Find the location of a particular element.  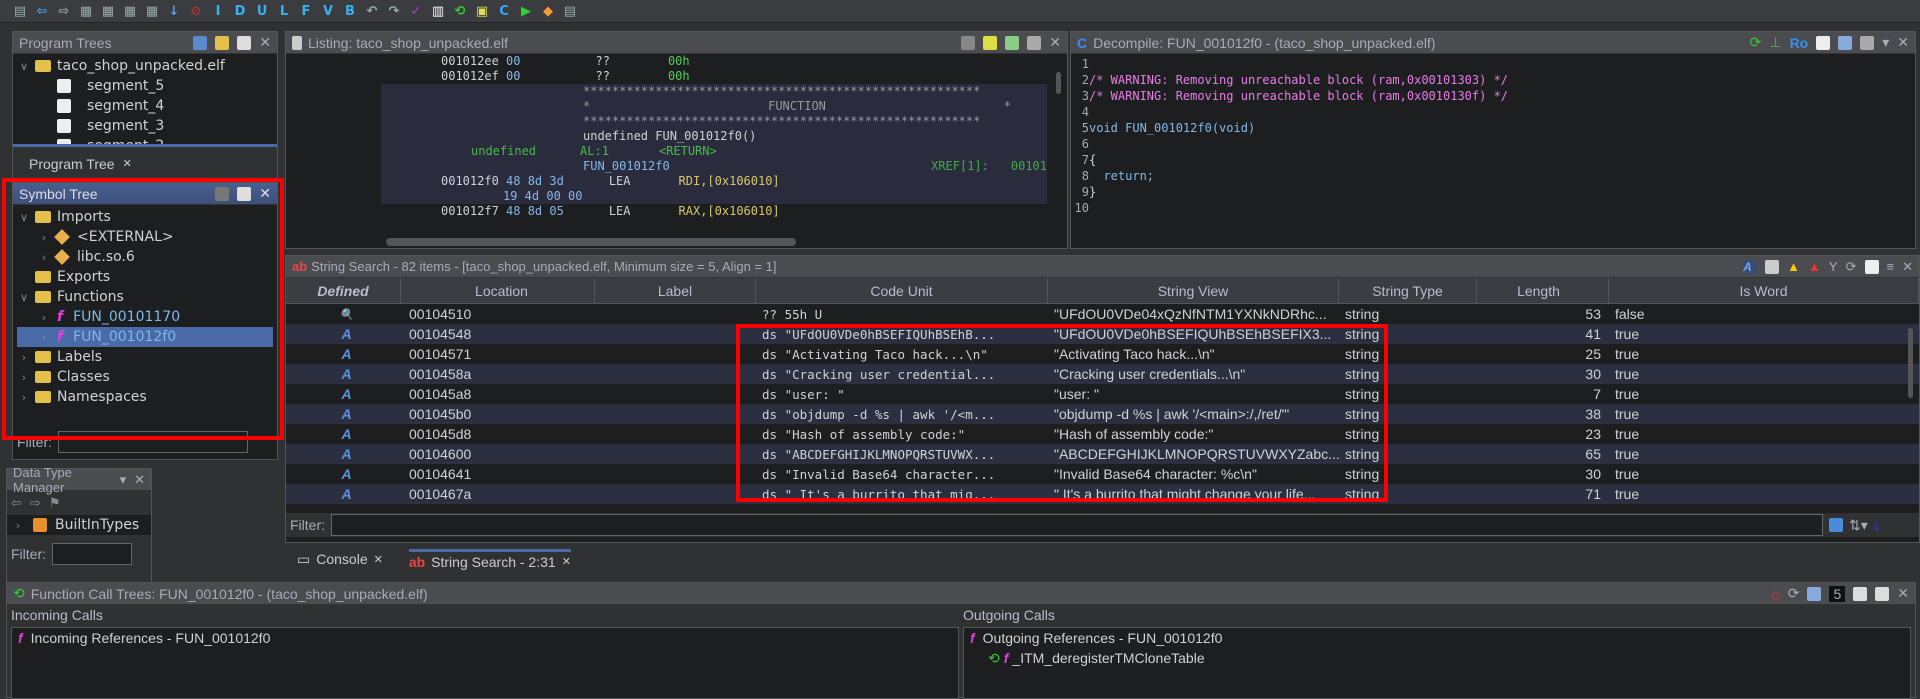

column-header: String View is located at coordinates (1193, 290).